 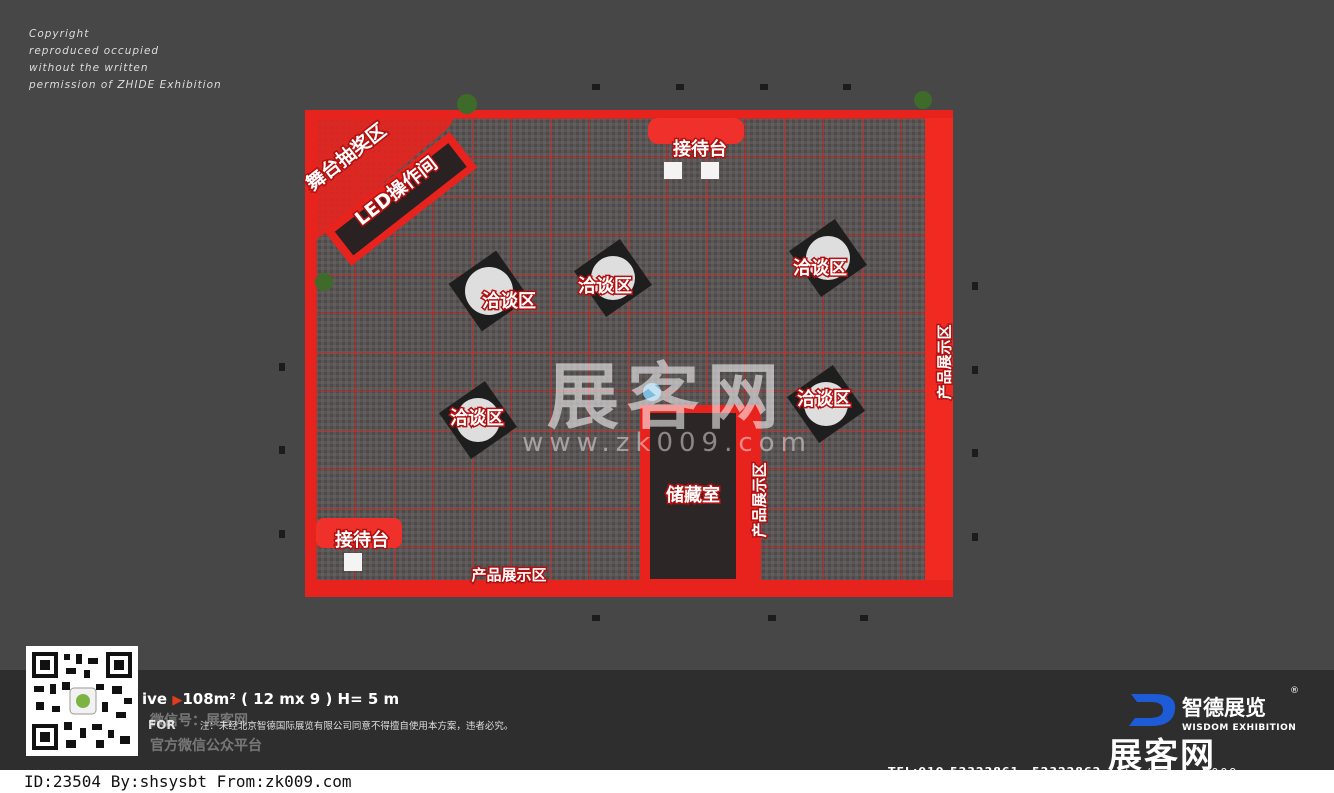 What do you see at coordinates (287, 699) in the screenshot?
I see `dimensions-value: ( 12 mx 9 )` at bounding box center [287, 699].